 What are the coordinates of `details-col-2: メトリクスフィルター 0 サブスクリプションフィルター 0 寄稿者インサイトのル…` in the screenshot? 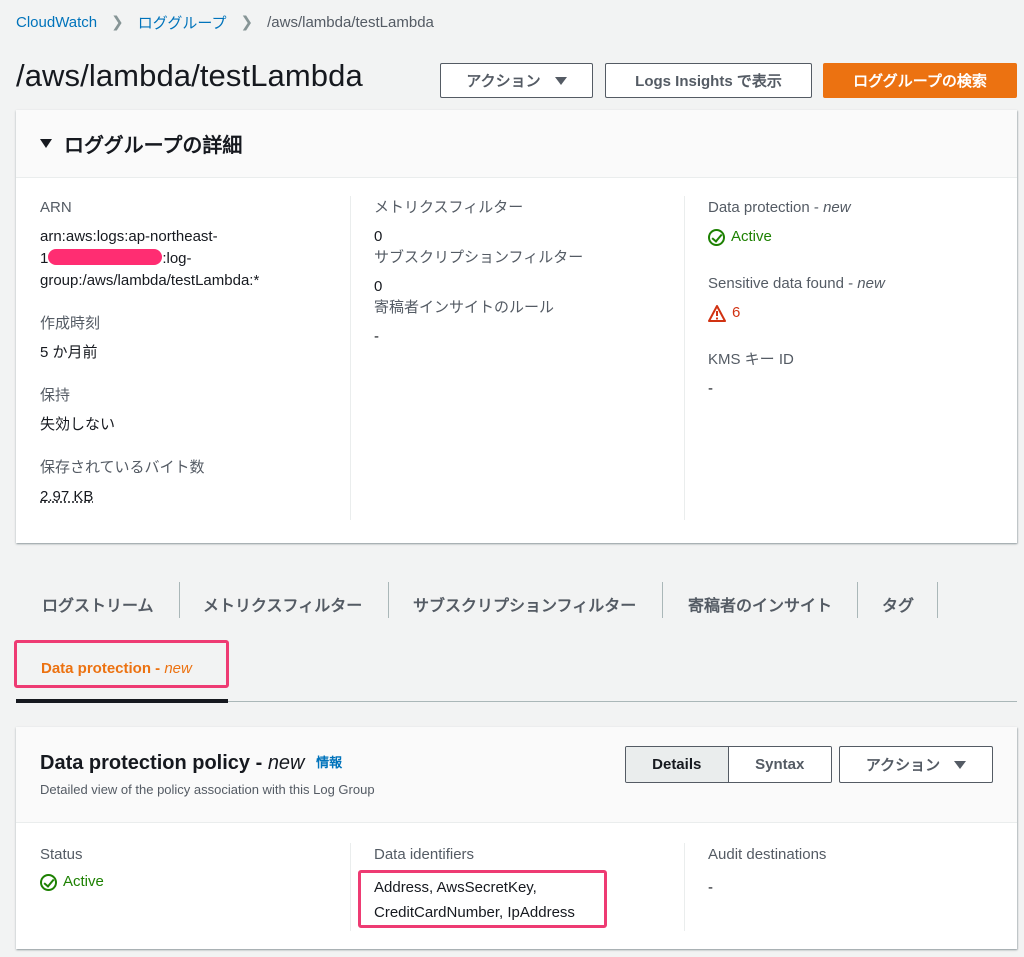 It's located at (524, 273).